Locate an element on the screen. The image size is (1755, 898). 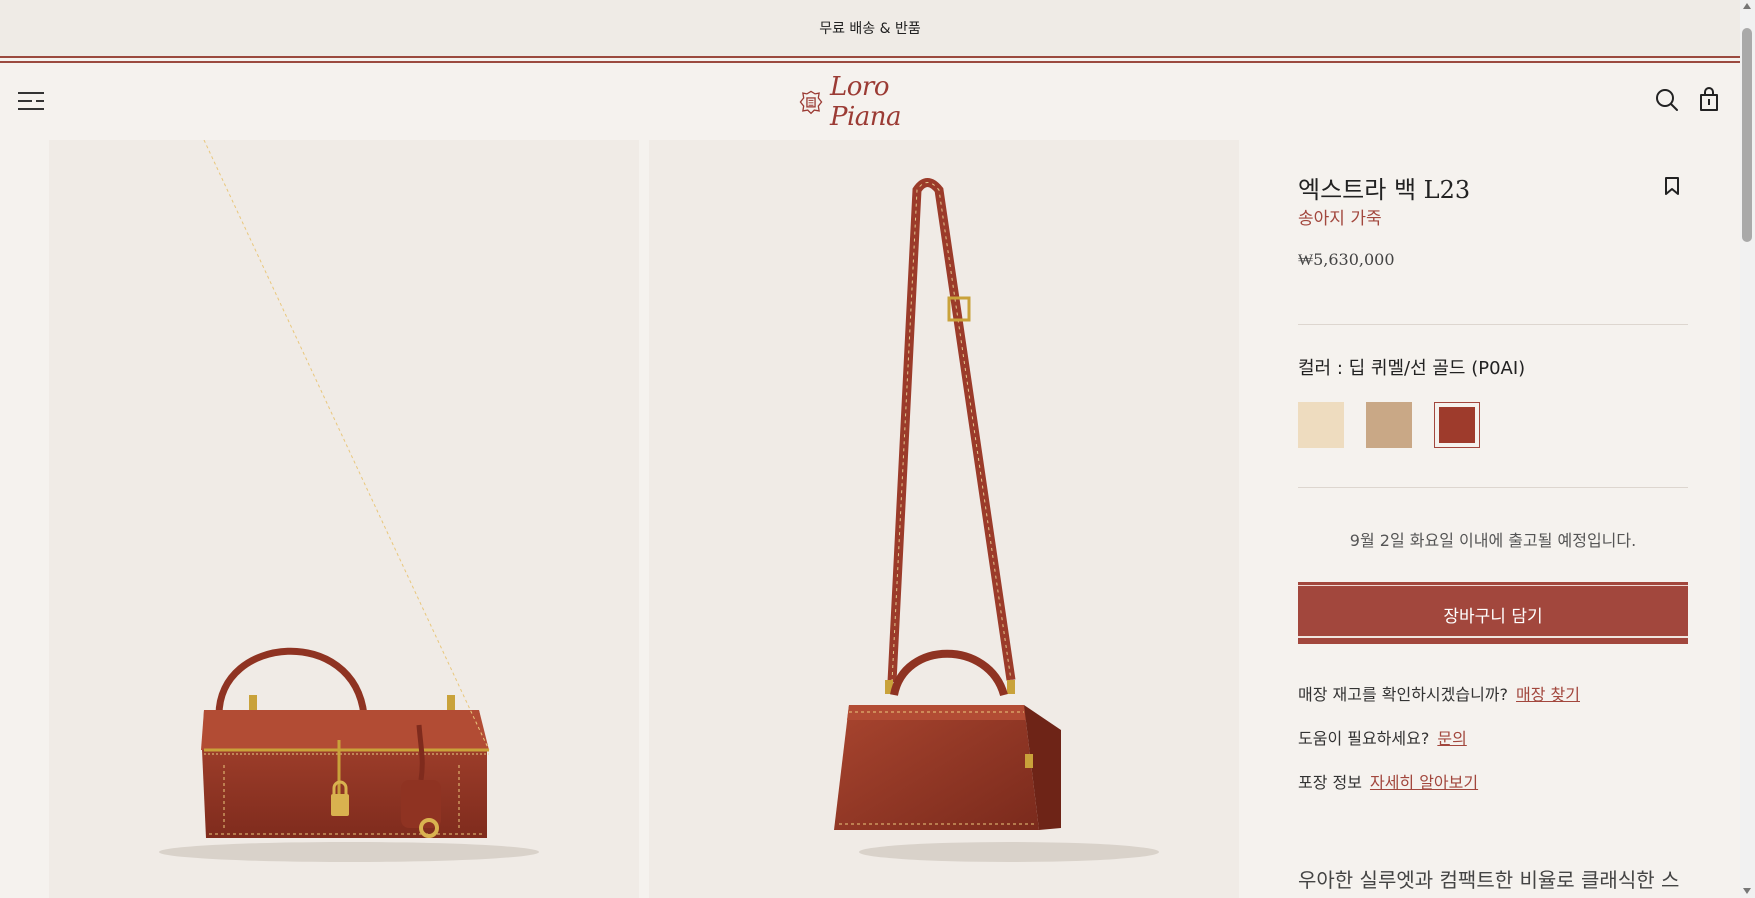
color-swatch-beige is located at coordinates (1389, 425).